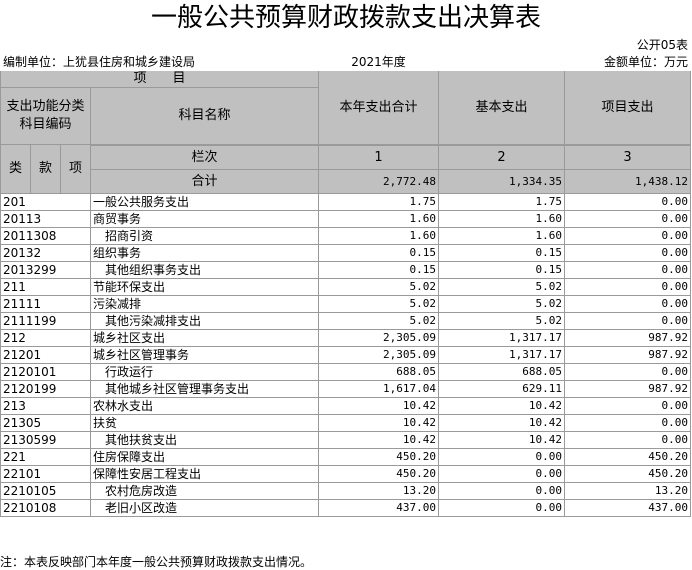 Image resolution: width=692 pixels, height=570 pixels. I want to click on project-value: 13.20, so click(628, 491).